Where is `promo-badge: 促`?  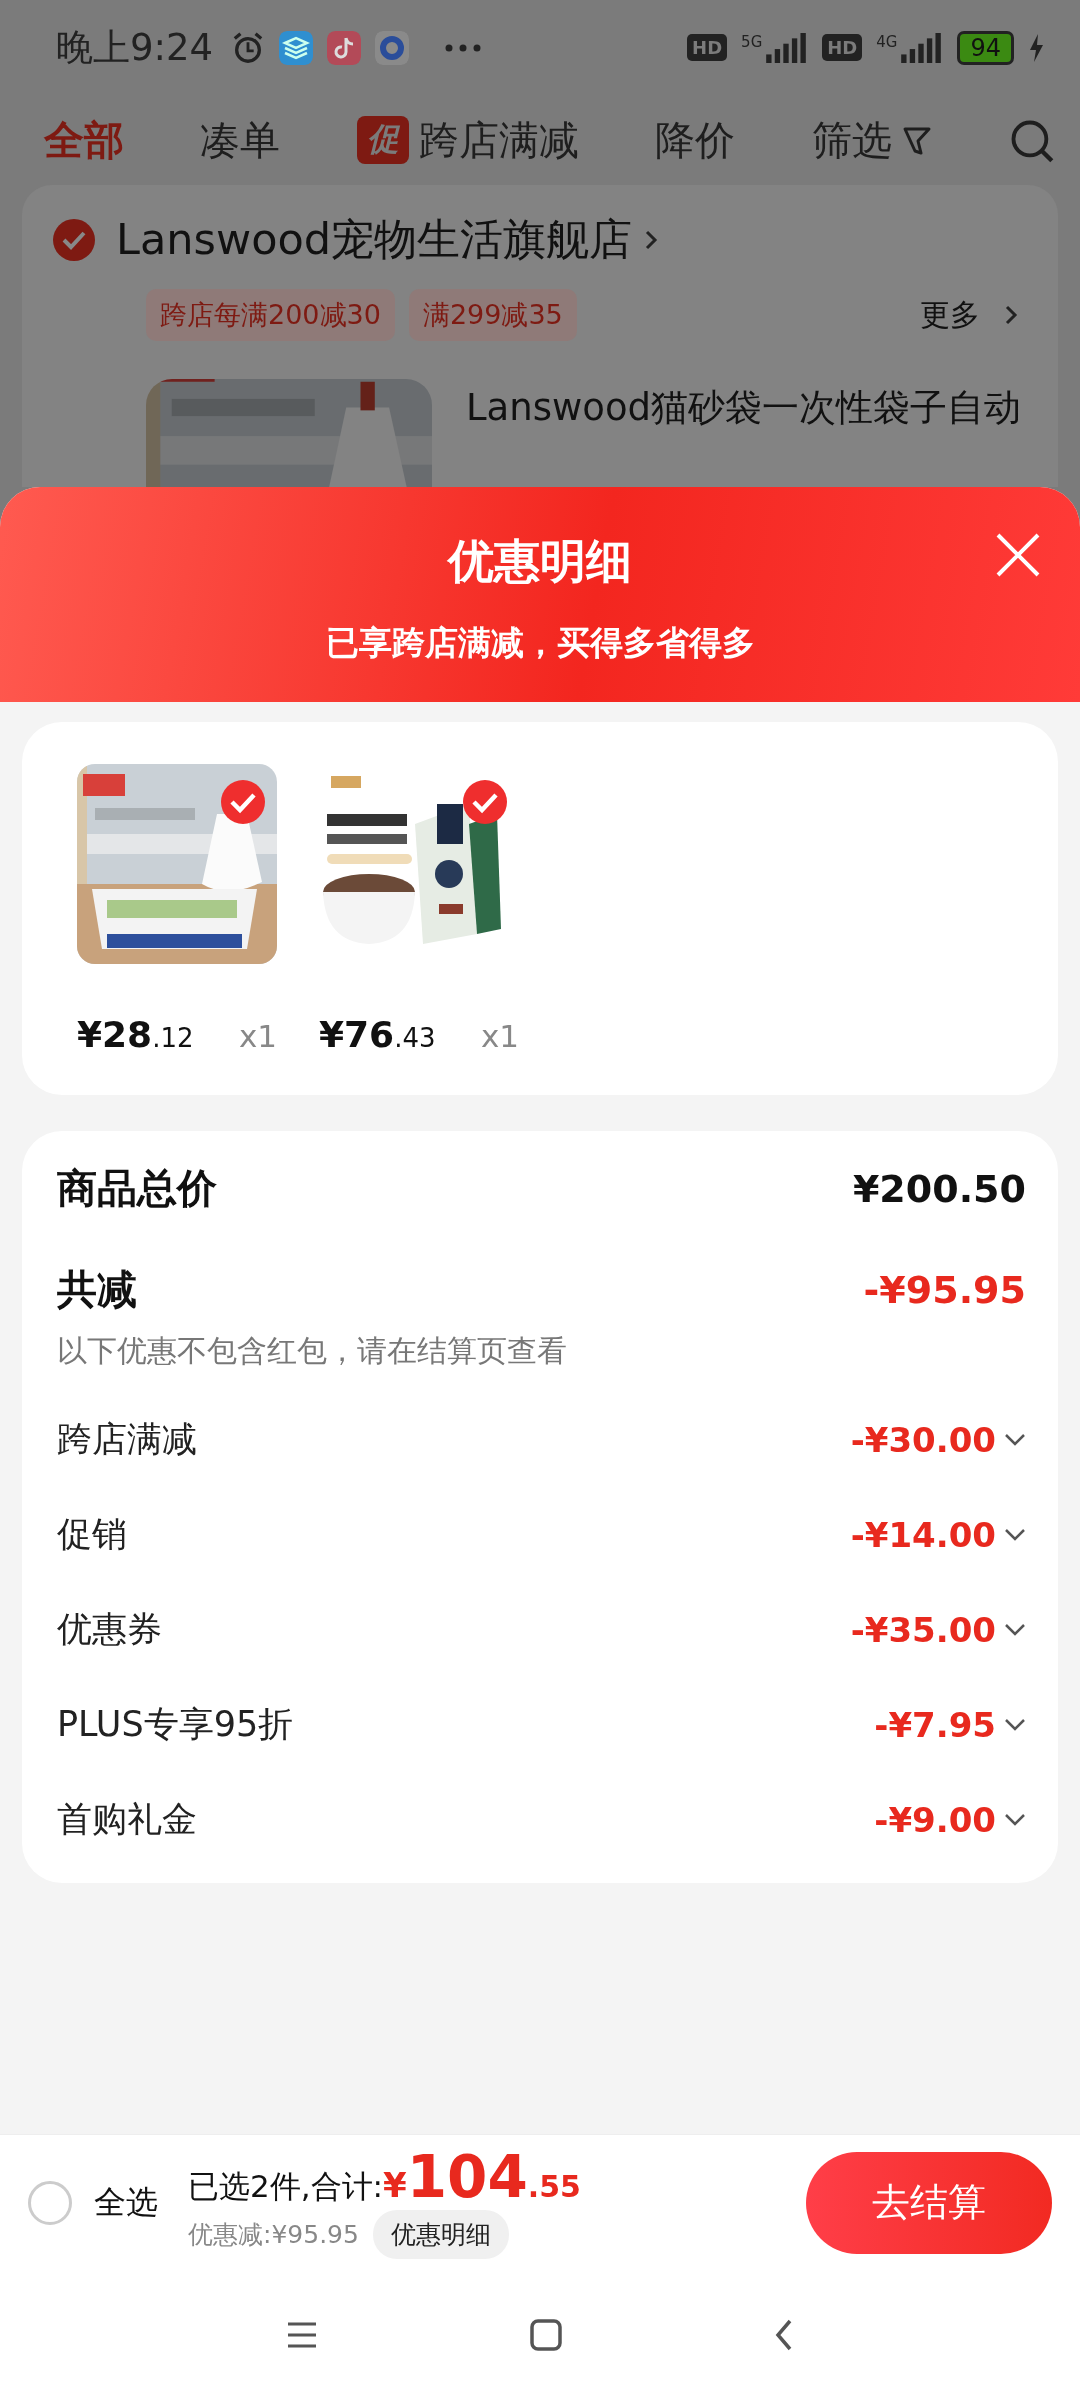 promo-badge: 促 is located at coordinates (382, 140).